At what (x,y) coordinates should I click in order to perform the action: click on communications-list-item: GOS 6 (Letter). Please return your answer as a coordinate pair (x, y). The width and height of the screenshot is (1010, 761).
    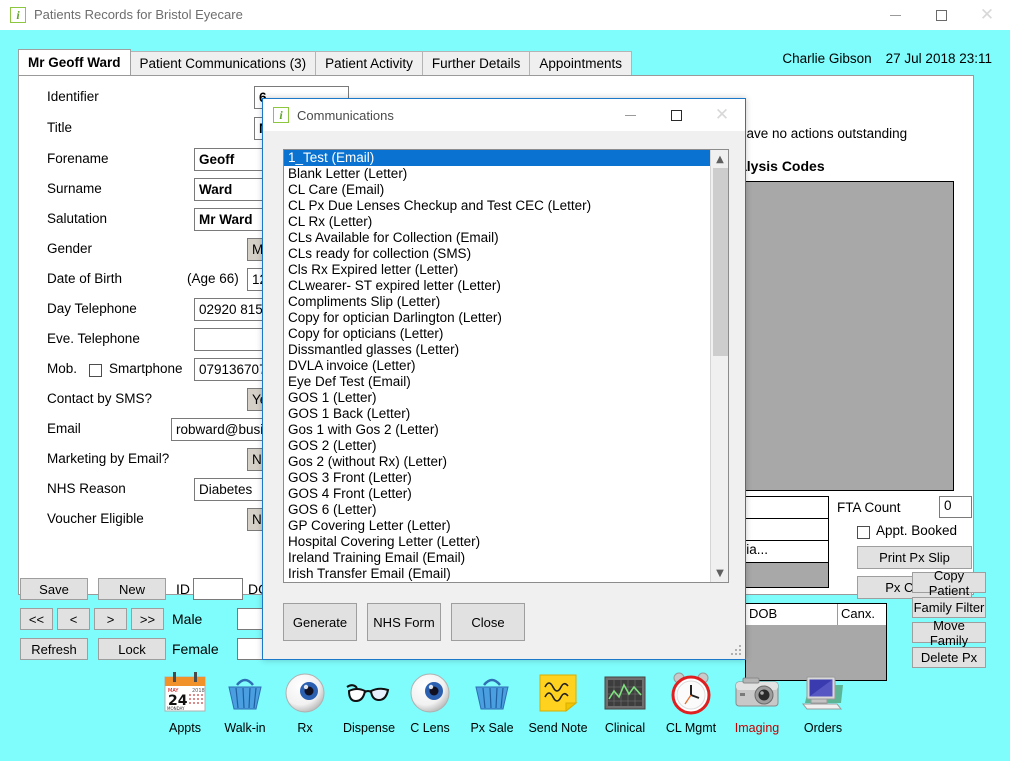
    Looking at the image, I should click on (497, 510).